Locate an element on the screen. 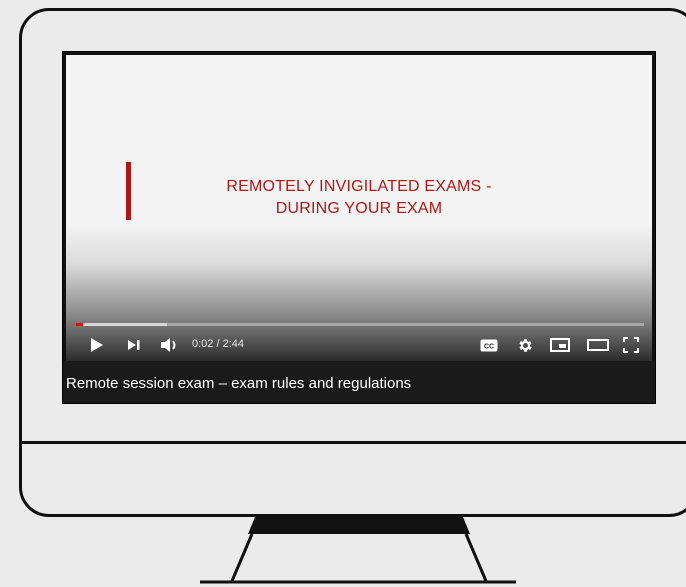 The height and width of the screenshot is (587, 686). theater-button is located at coordinates (598, 345).